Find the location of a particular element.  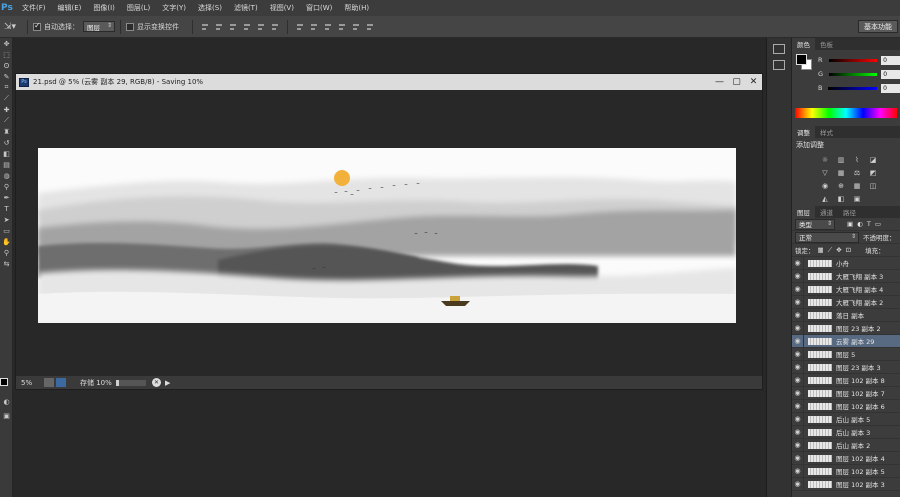

dodge-tool-icon: ⚲ is located at coordinates (6, 186).